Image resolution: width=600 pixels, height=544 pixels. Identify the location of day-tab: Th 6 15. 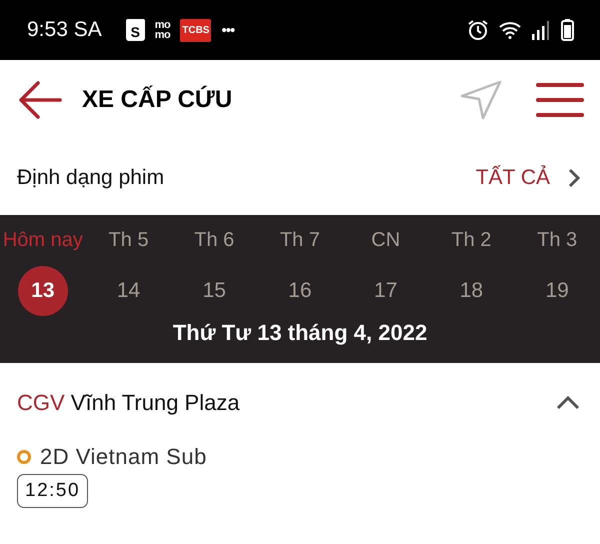
(214, 272).